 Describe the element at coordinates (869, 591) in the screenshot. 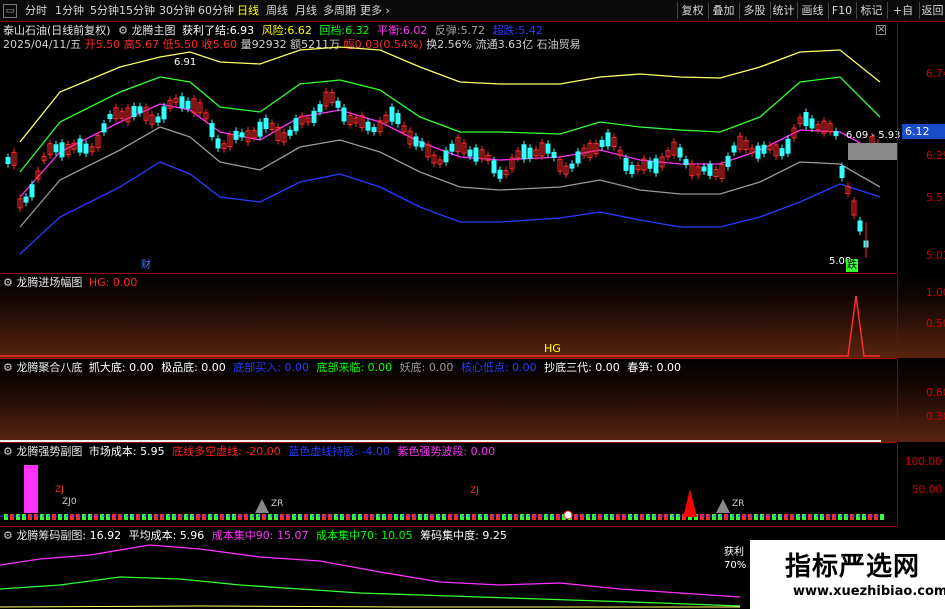

I see `watermark-url: www.xuezhibiao.com` at that location.